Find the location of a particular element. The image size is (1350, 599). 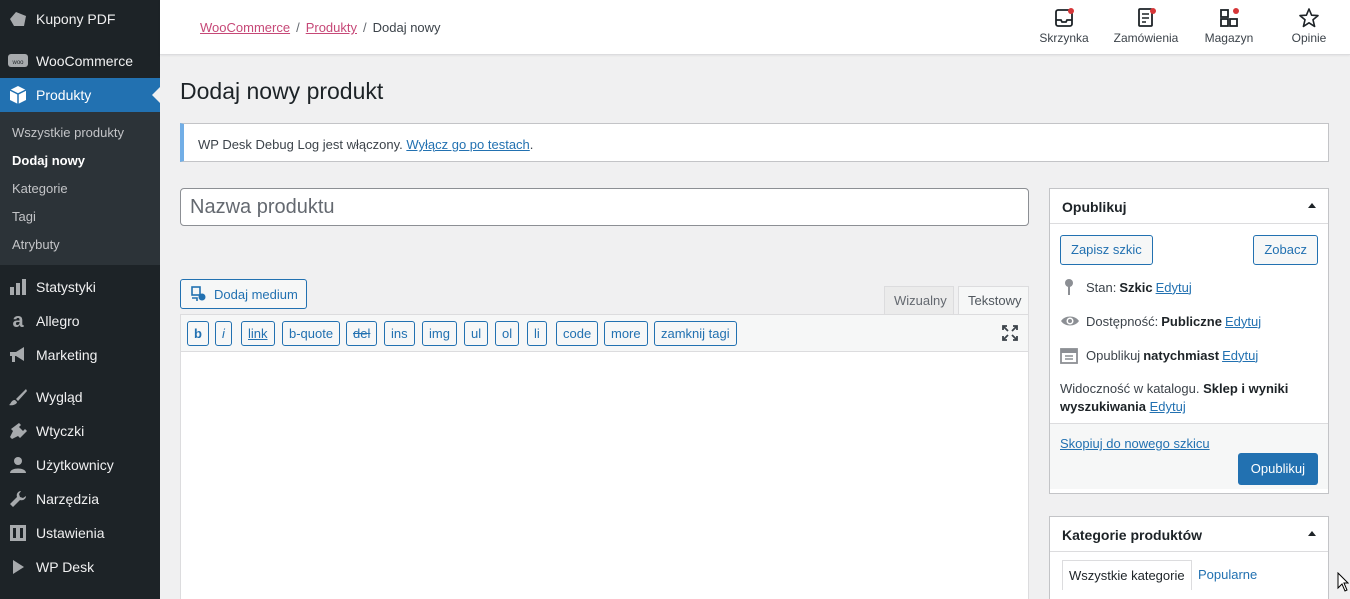

menu-label: Narzędzia is located at coordinates (68, 499).